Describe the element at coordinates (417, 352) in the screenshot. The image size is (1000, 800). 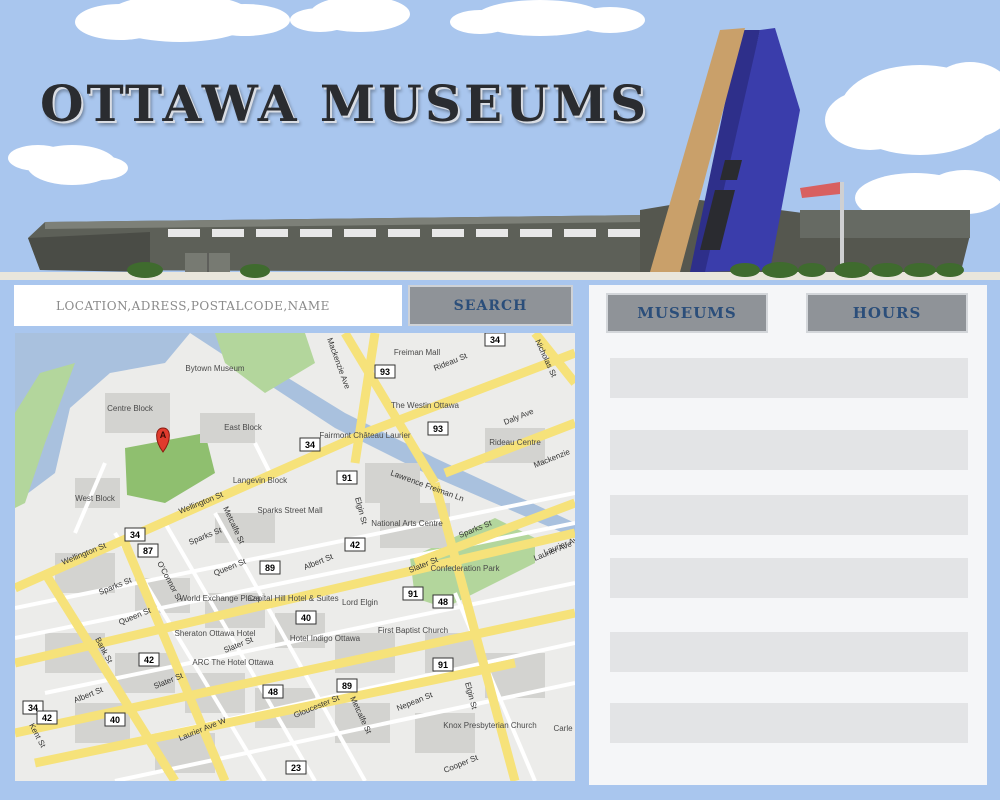
I see `place-label: Freiman Mall` at that location.